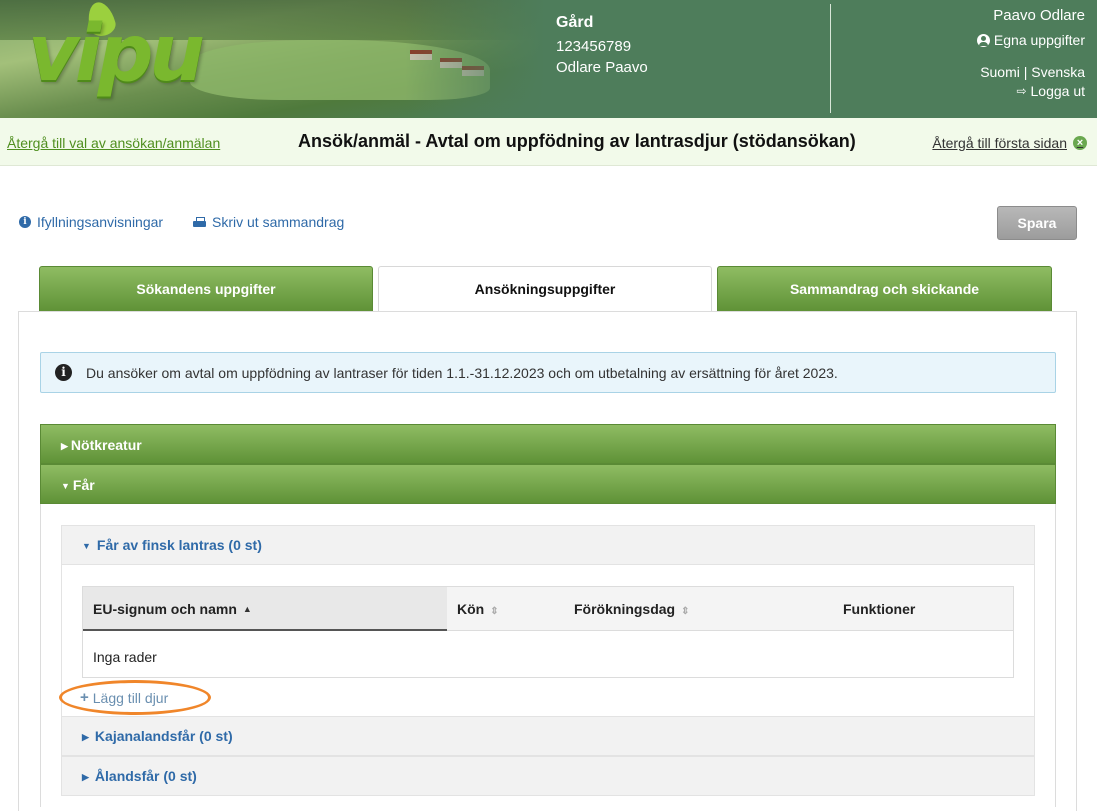 The height and width of the screenshot is (811, 1097). I want to click on language-switcher: Suomi | Svenska, so click(1031, 72).